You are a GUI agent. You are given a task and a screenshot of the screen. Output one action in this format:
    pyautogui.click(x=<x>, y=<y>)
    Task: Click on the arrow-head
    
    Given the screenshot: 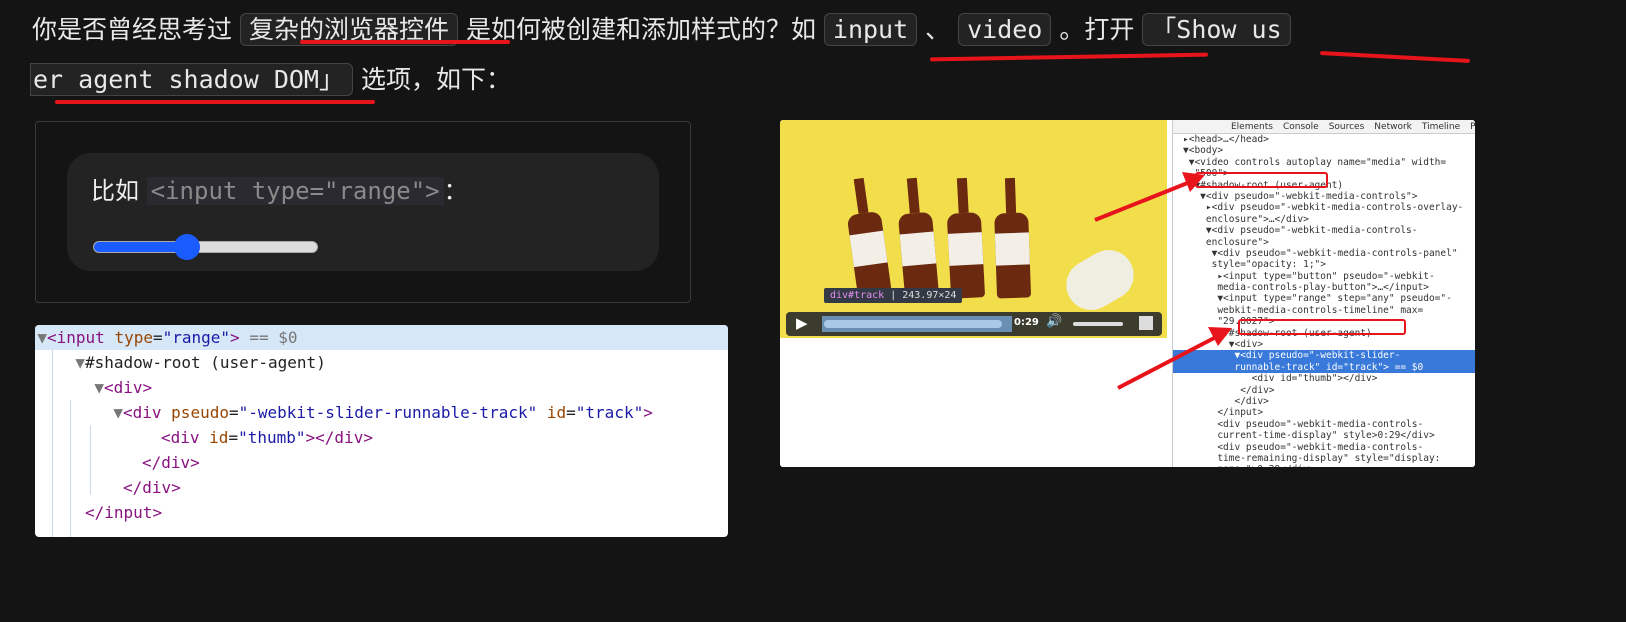 What is the action you would take?
    pyautogui.click(x=1220, y=336)
    